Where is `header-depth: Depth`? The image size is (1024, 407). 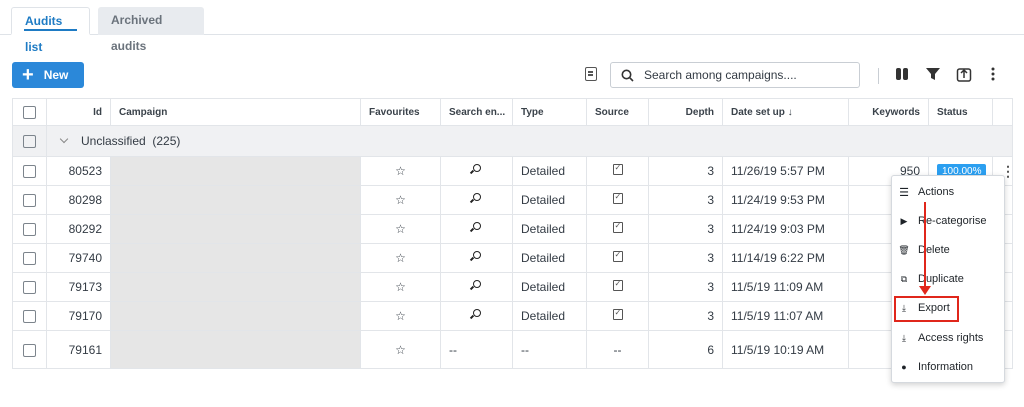 header-depth: Depth is located at coordinates (685, 112).